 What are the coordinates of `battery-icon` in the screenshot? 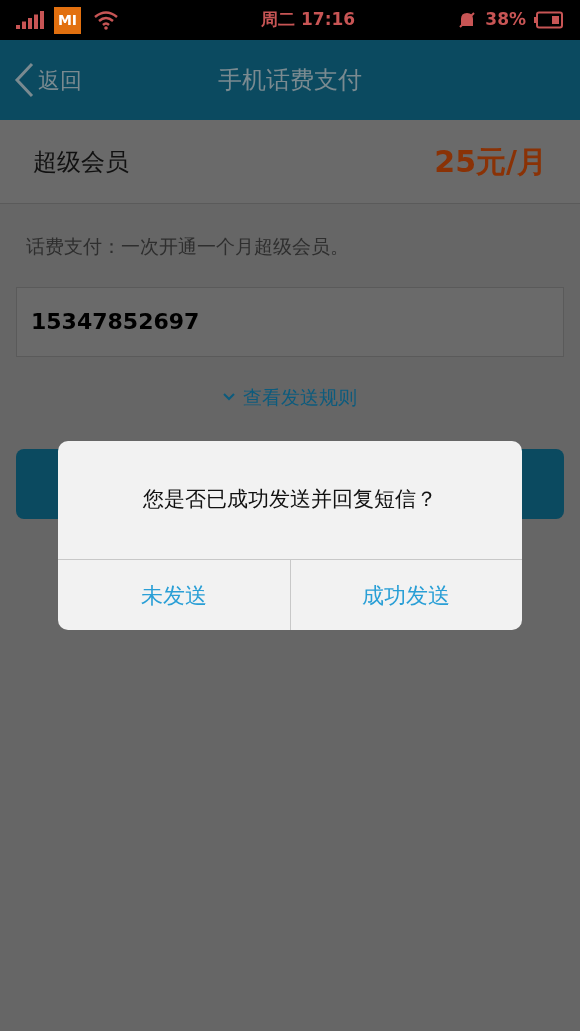 It's located at (549, 20).